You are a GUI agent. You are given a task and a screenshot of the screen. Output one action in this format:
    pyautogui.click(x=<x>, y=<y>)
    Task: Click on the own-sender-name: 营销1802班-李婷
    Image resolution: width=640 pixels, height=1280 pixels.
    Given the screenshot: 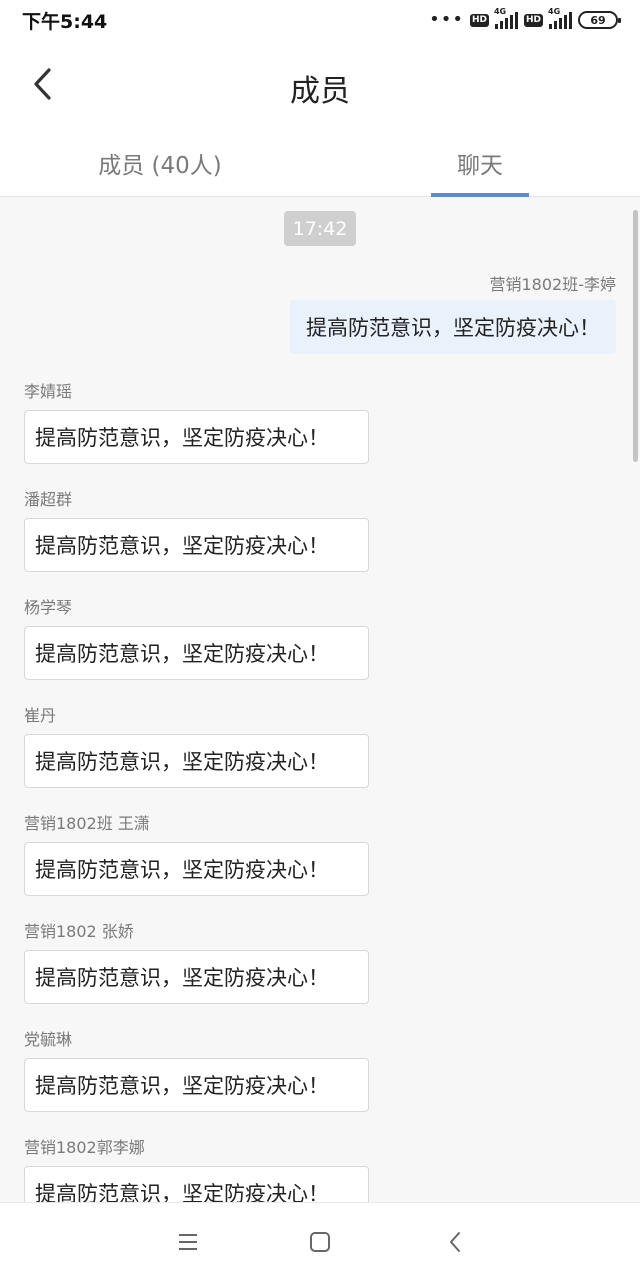 What is the action you would take?
    pyautogui.click(x=553, y=284)
    